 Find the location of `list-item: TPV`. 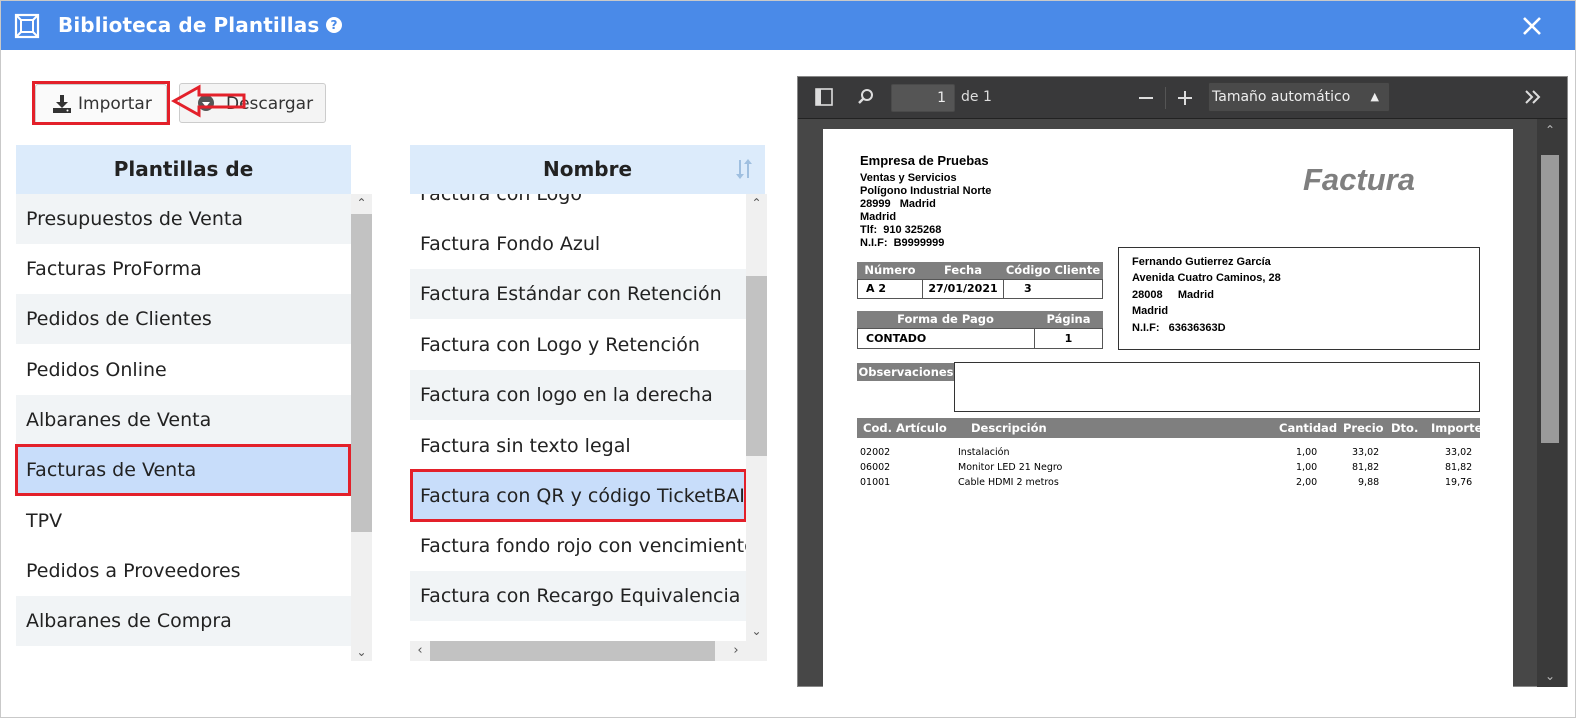

list-item: TPV is located at coordinates (183, 521).